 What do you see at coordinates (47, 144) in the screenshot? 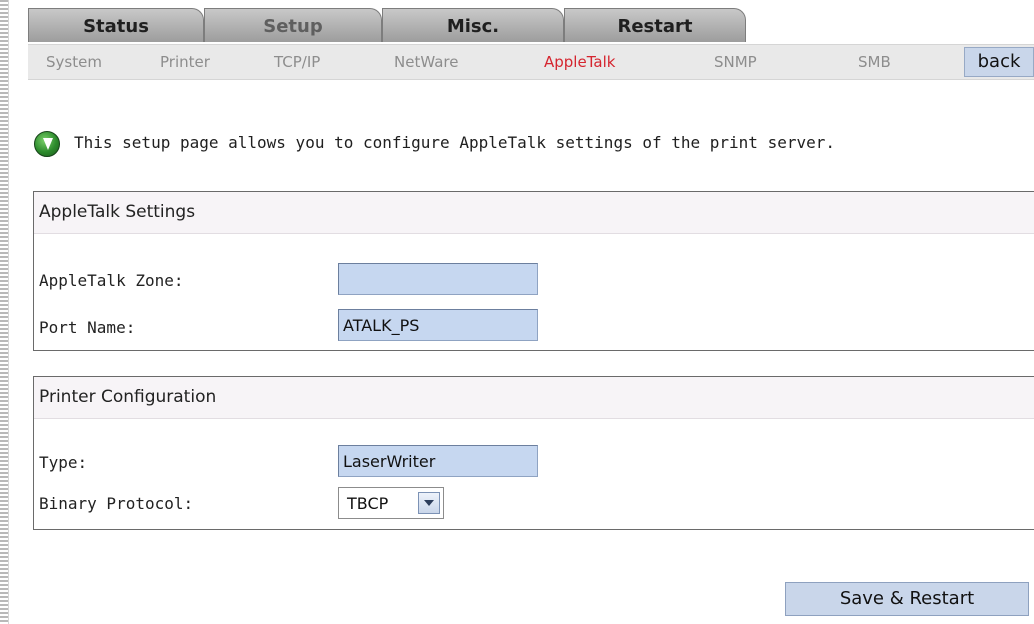
I see `down-arrow-info-icon` at bounding box center [47, 144].